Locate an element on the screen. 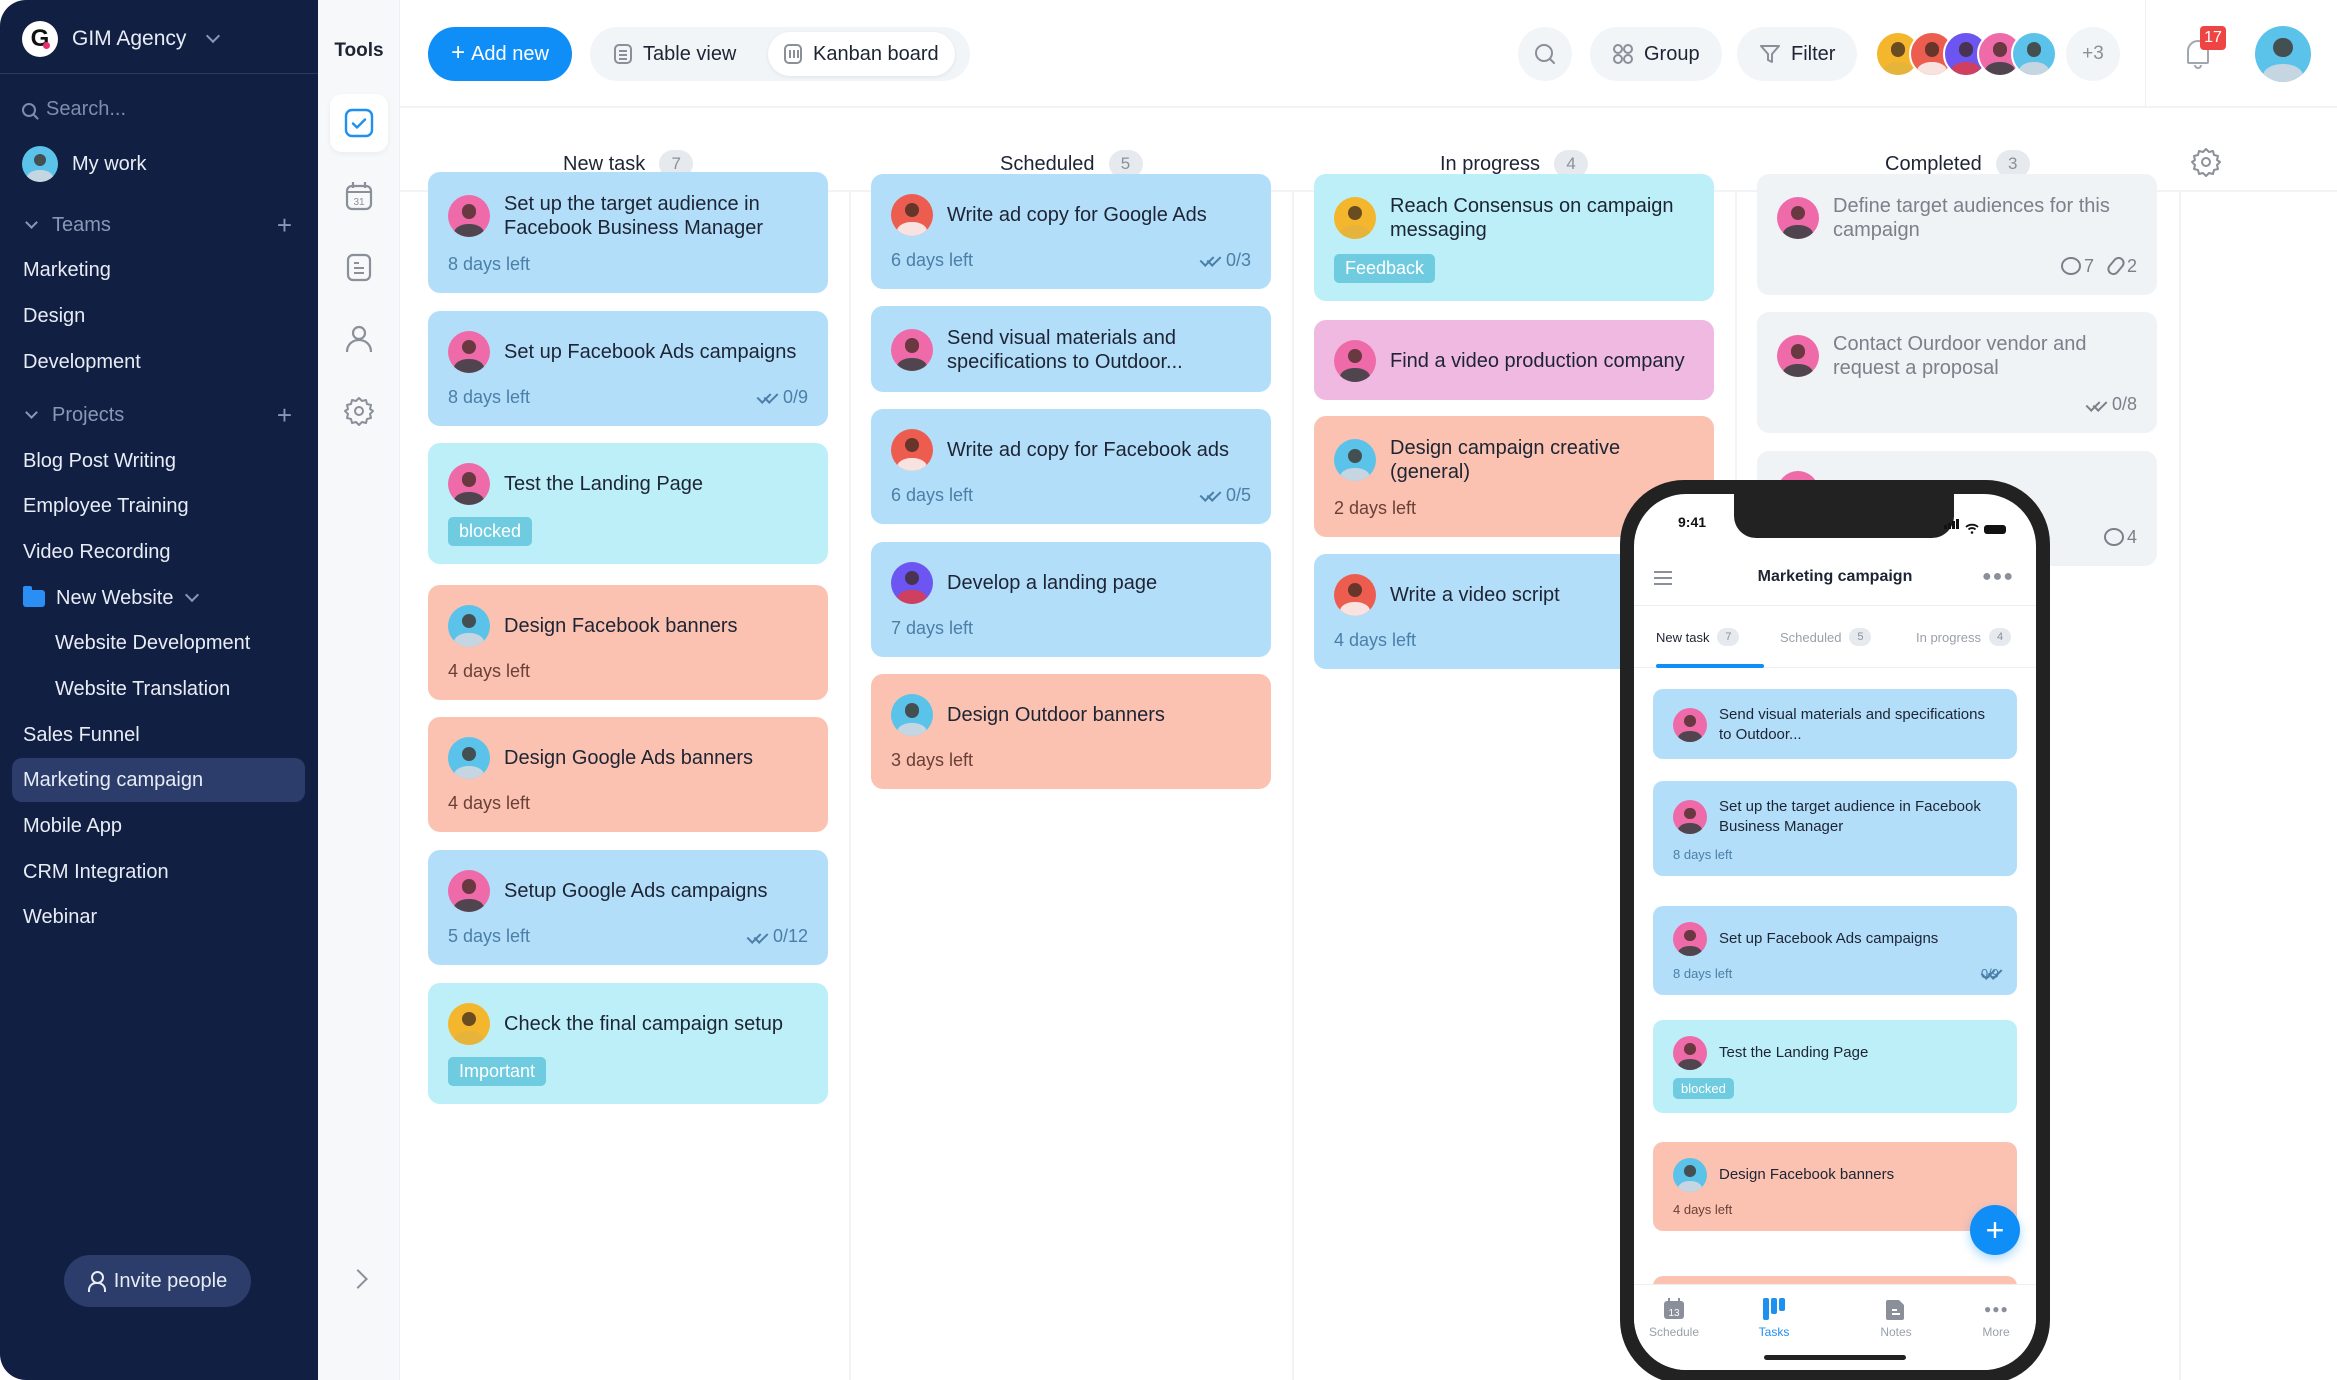 This screenshot has height=1380, width=2337. sidebar-item-project: Video Recording is located at coordinates (158, 552).